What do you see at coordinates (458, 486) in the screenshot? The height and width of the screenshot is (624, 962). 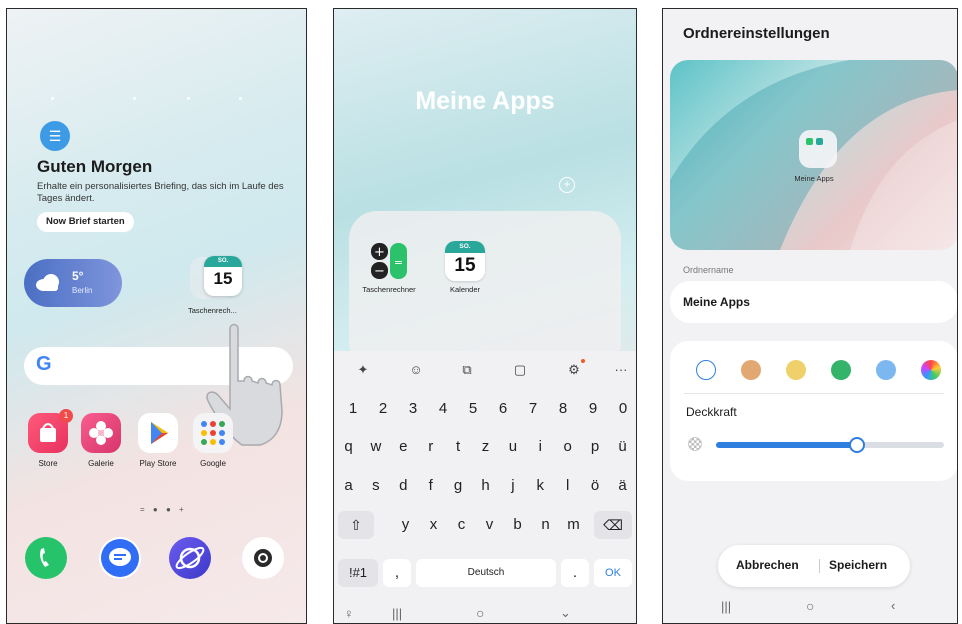 I see `letter-key: g` at bounding box center [458, 486].